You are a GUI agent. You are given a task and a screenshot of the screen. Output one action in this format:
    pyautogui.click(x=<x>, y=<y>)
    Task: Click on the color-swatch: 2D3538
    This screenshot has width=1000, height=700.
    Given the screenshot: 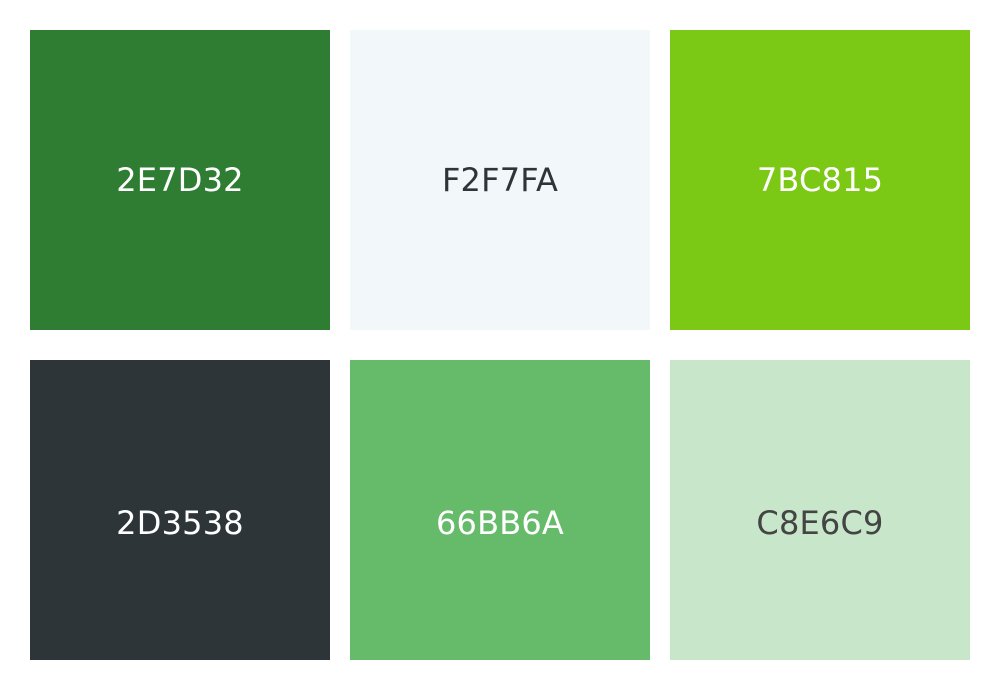 What is the action you would take?
    pyautogui.click(x=180, y=510)
    